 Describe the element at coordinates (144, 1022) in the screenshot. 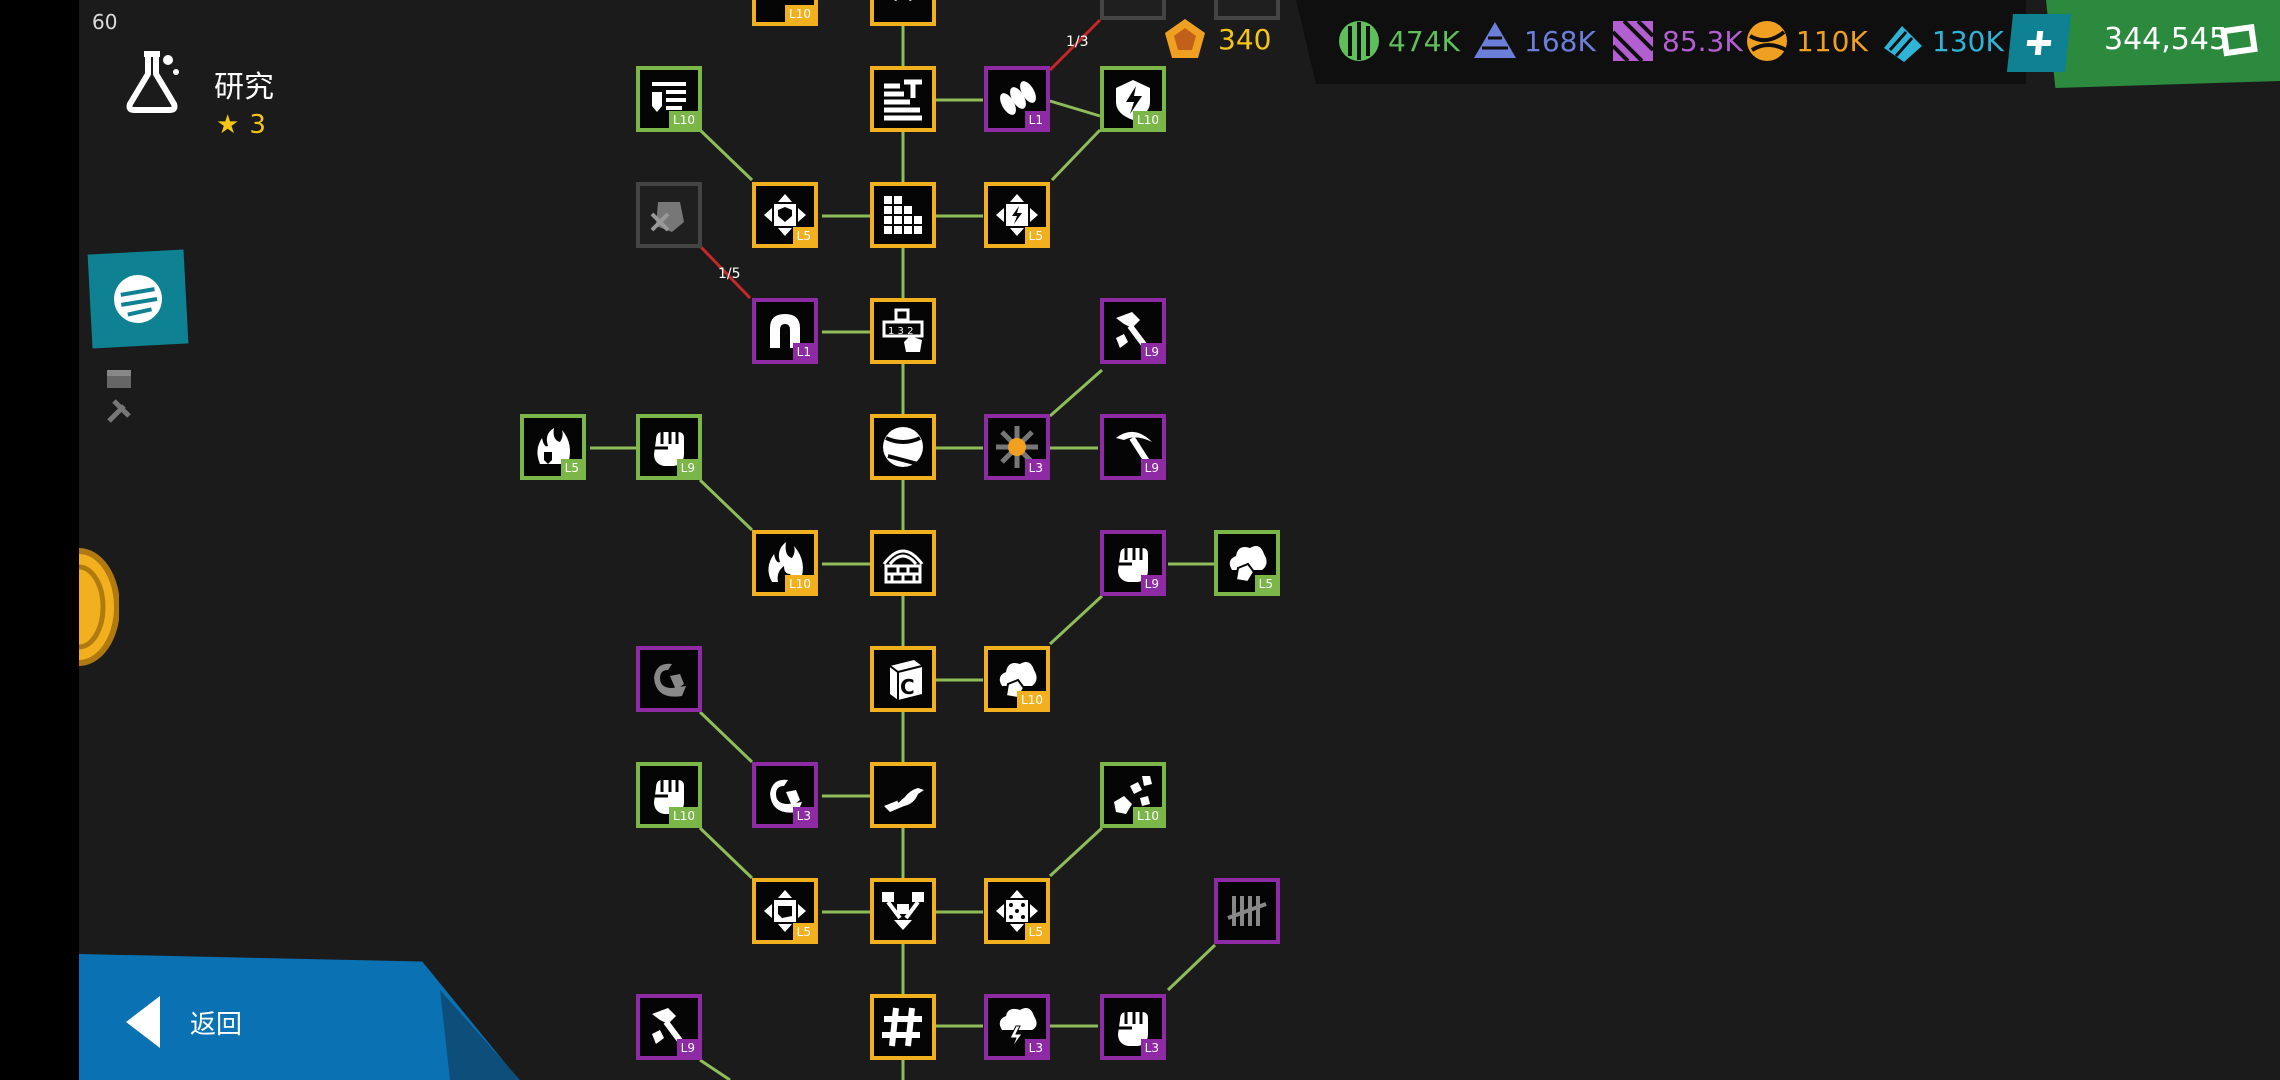

I see `back-arrow-icon` at that location.